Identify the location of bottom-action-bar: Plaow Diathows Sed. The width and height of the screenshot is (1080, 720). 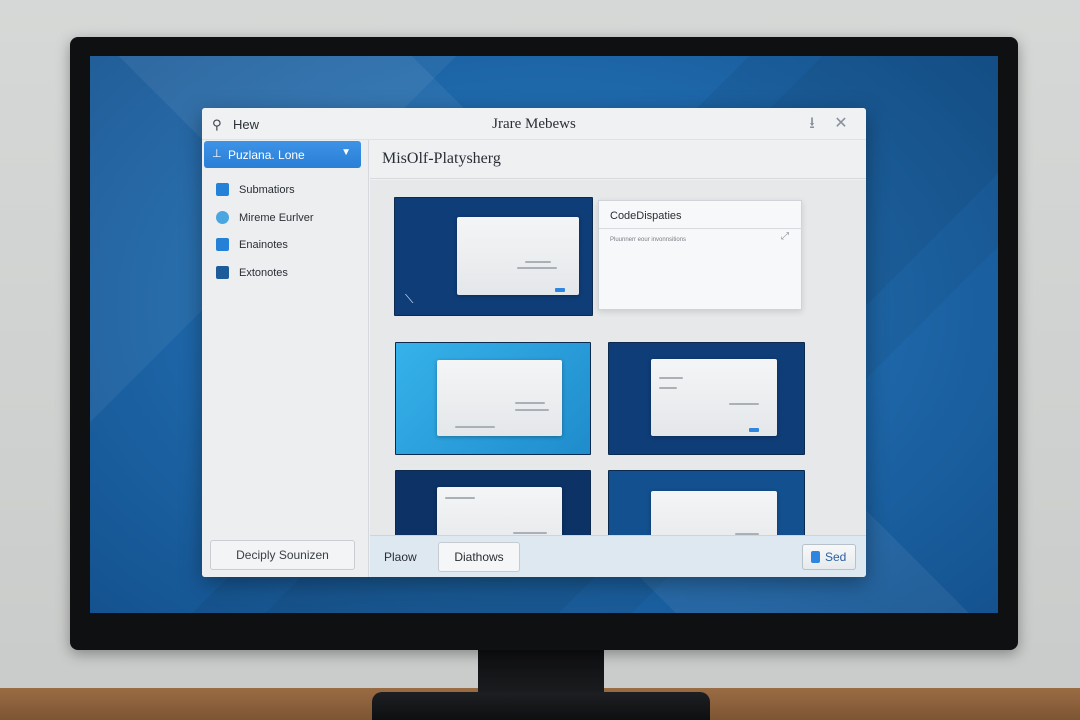
(618, 556).